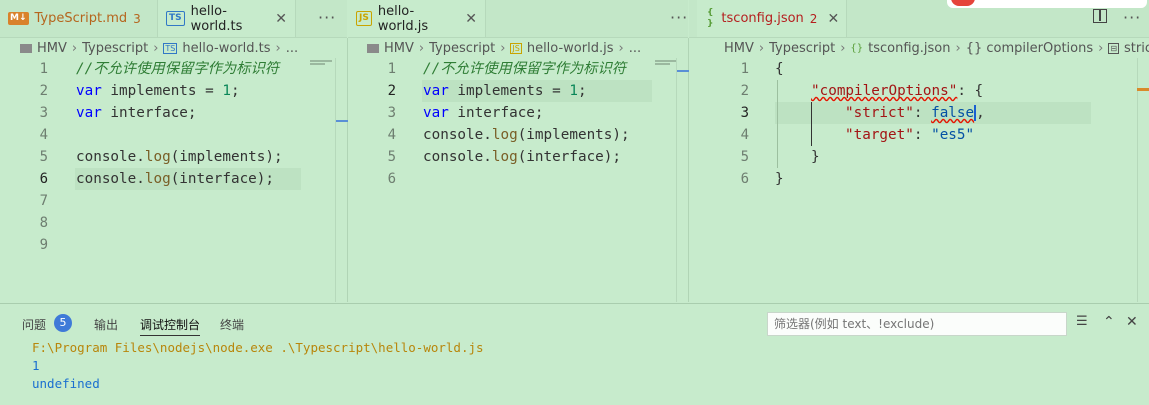 Image resolution: width=1149 pixels, height=405 pixels. Describe the element at coordinates (1029, 48) in the screenshot. I see `breadcrumb-item: {} compilerOptions` at that location.